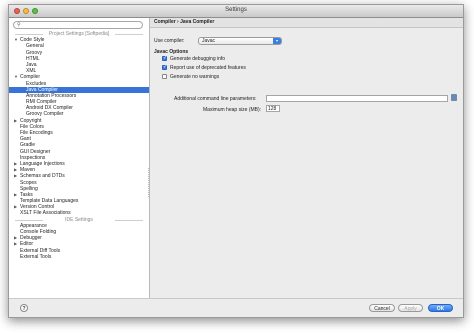  What do you see at coordinates (306, 23) in the screenshot?
I see `panel-header: Compiler › Java Compiler` at bounding box center [306, 23].